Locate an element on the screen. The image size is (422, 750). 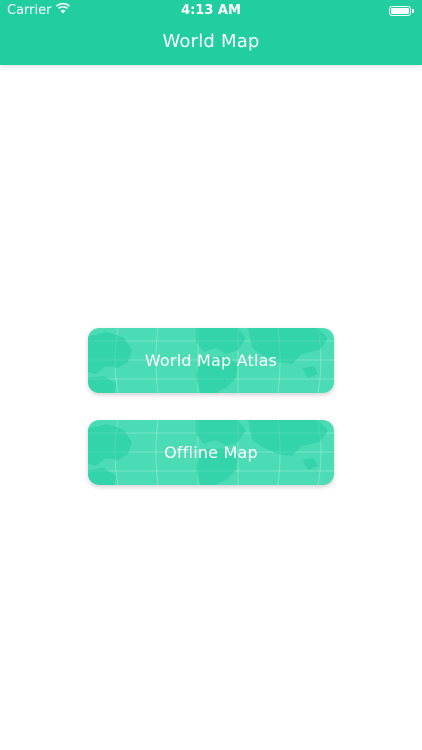
battery-level is located at coordinates (400, 11).